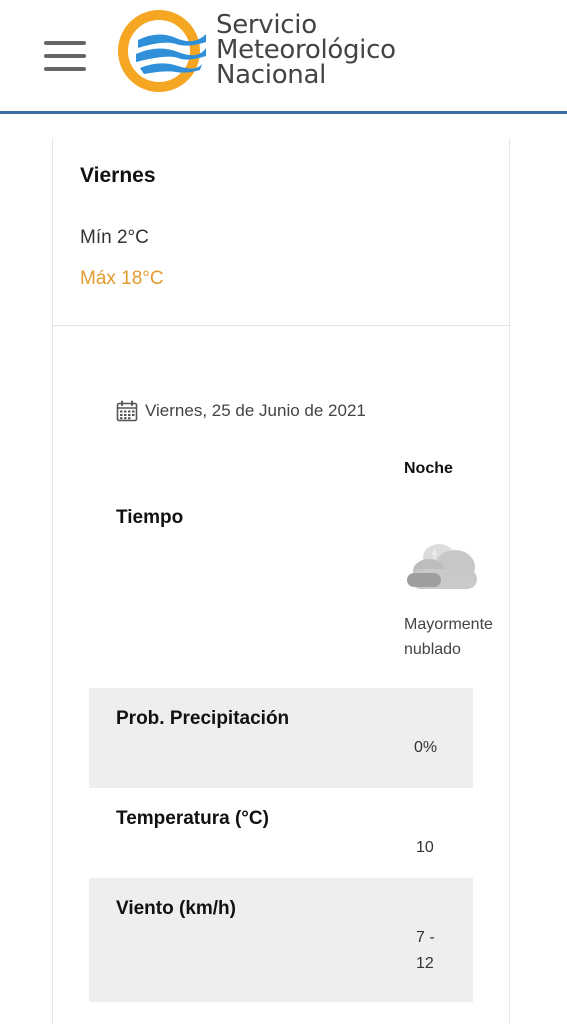  What do you see at coordinates (426, 747) in the screenshot?
I see `precipitation-value: 0%` at bounding box center [426, 747].